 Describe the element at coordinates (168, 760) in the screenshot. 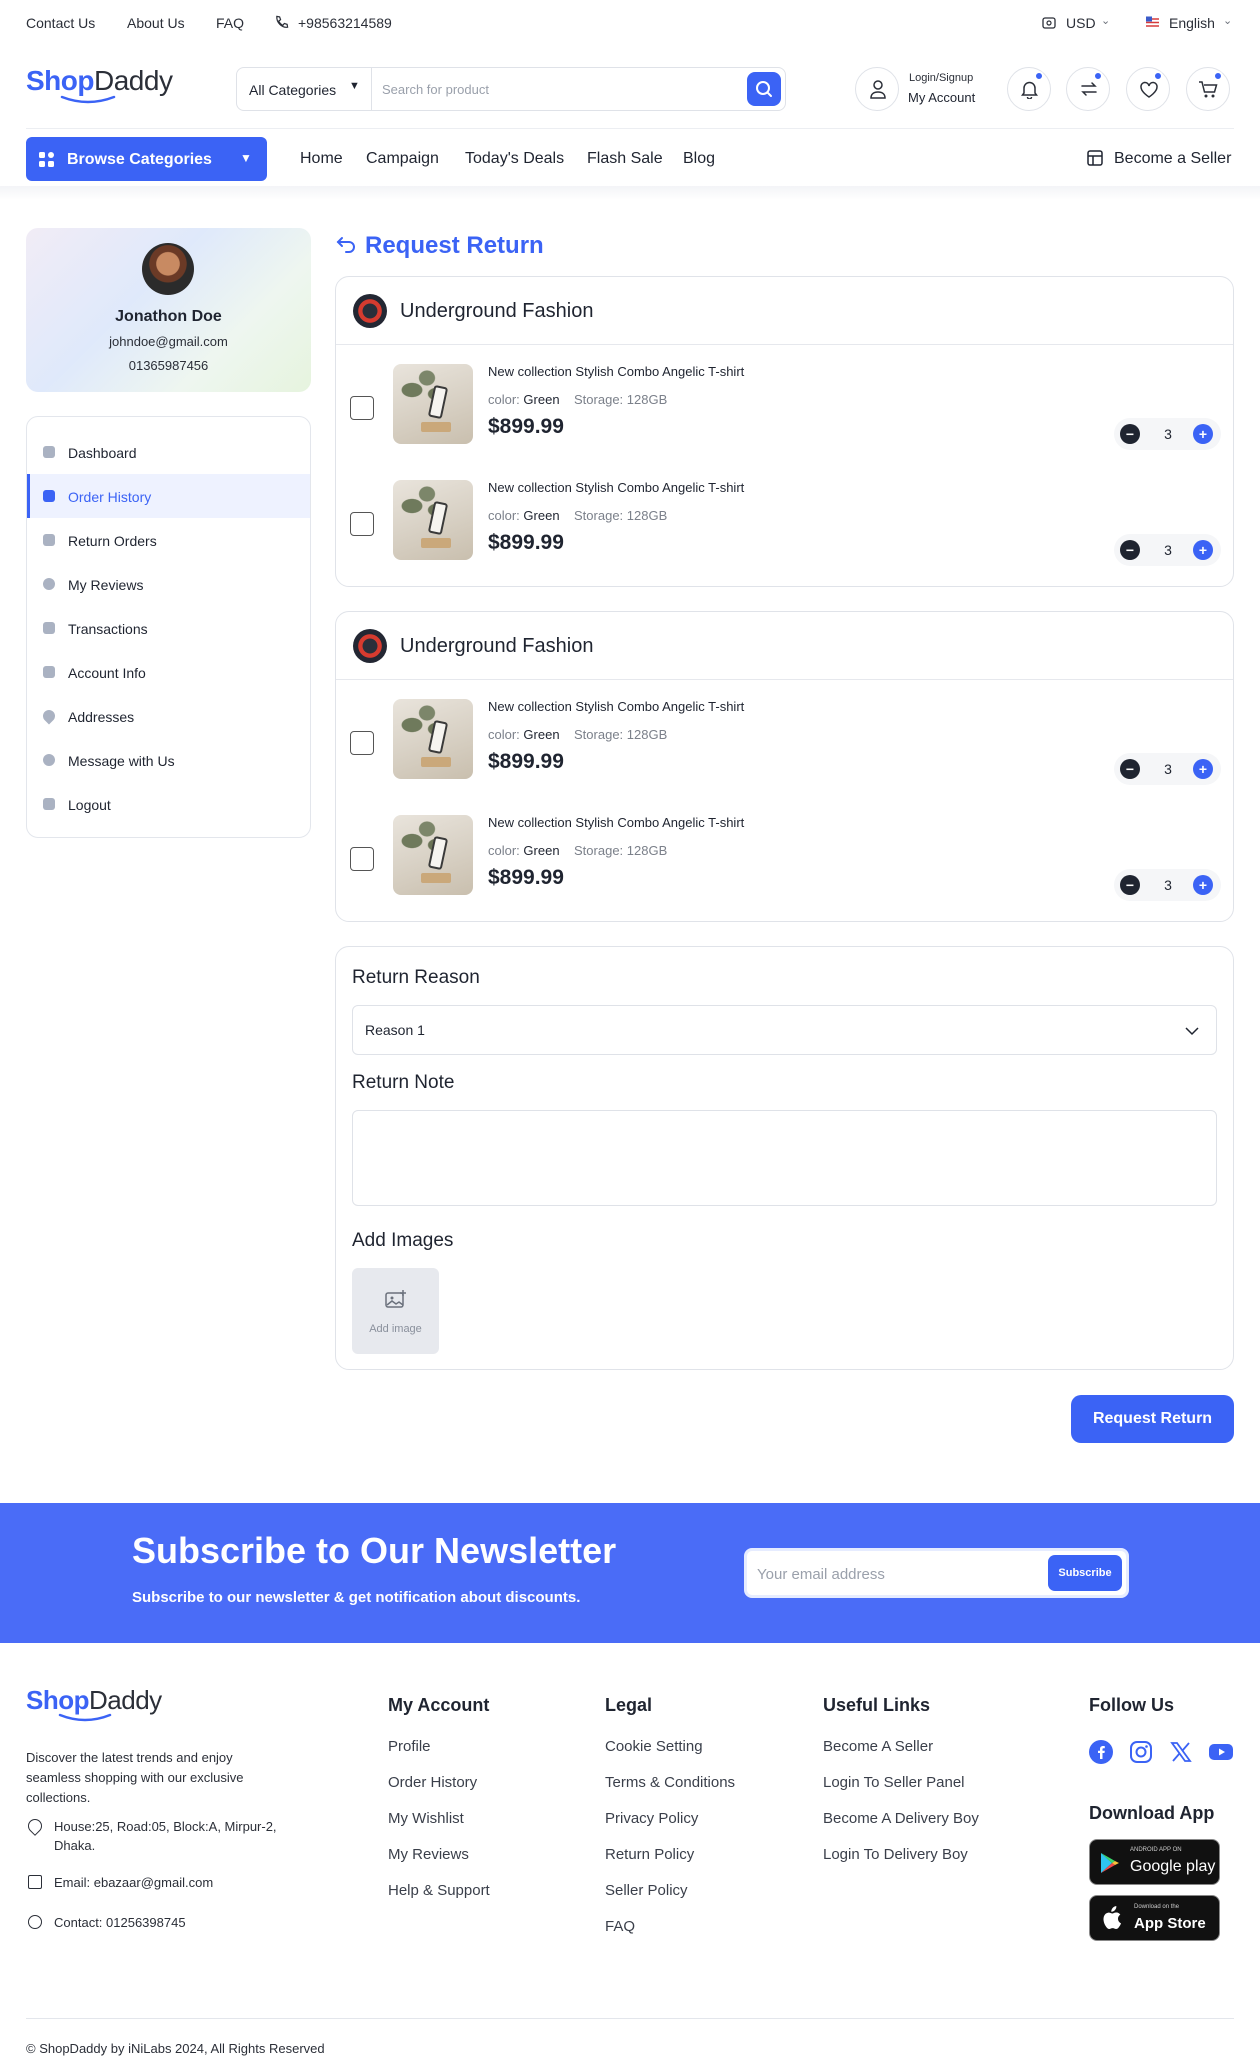

I see `sidebar-item-message: Message with Us` at that location.